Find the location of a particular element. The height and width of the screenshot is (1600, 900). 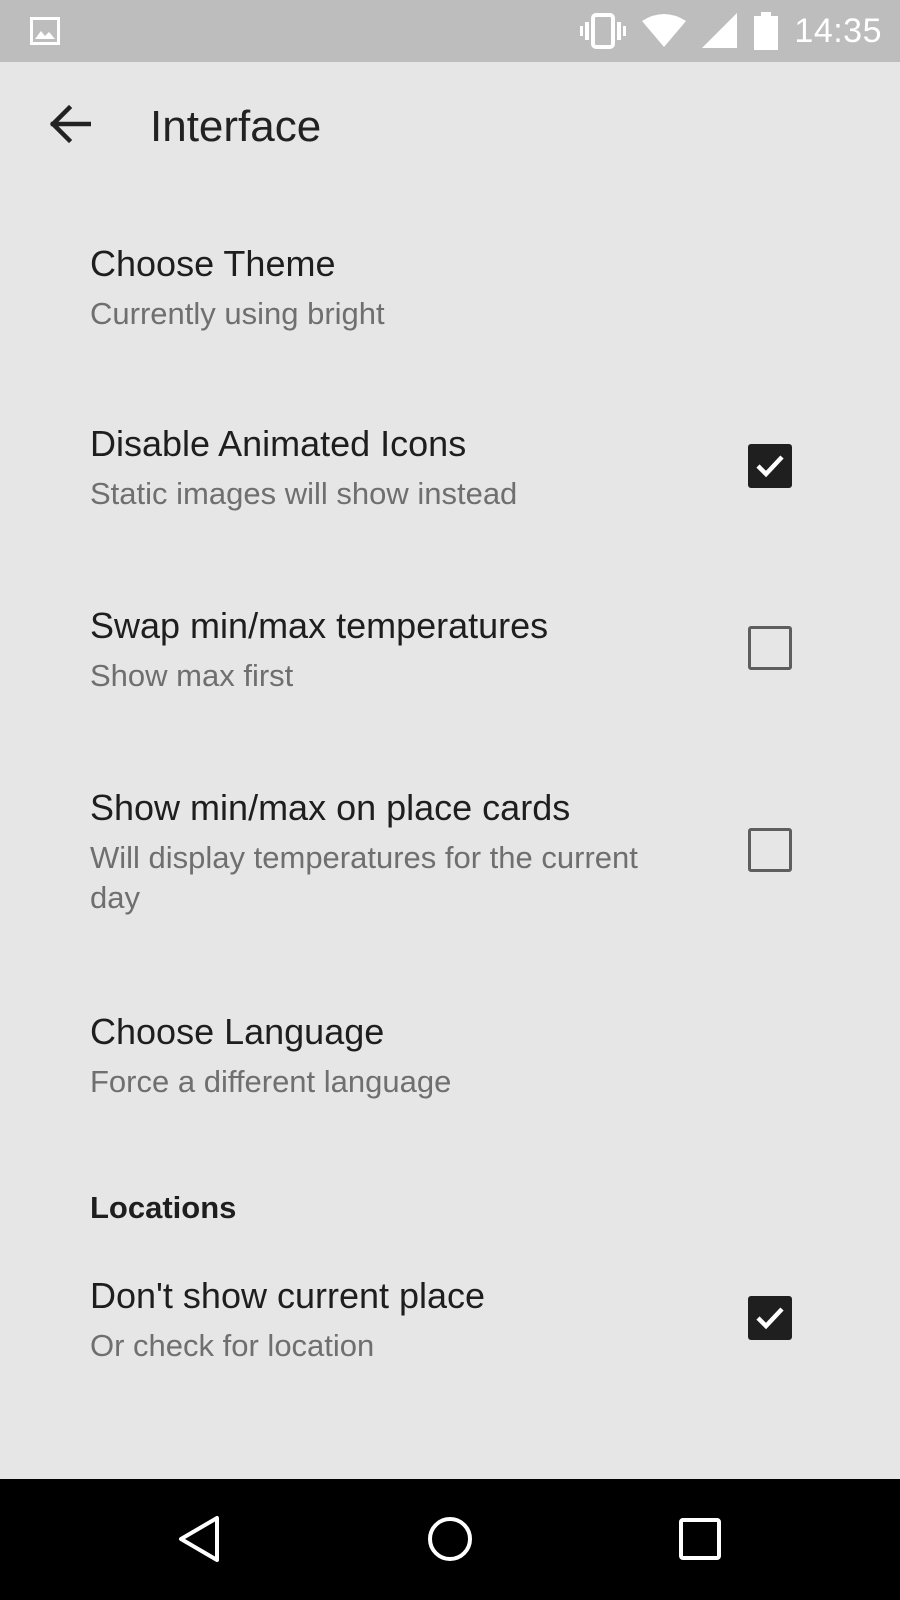

disable-animated-icons-checkbox is located at coordinates (770, 466).